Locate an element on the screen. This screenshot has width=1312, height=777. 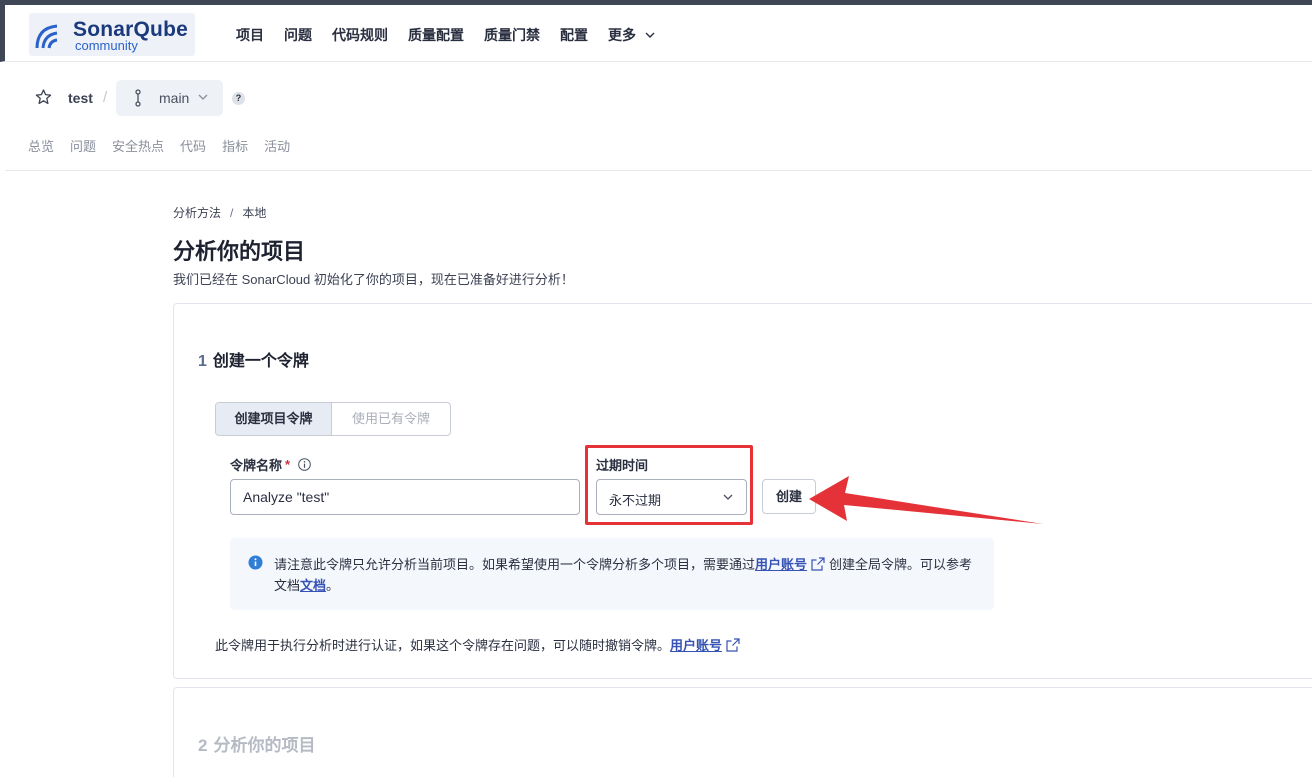
branch-icon is located at coordinates (138, 98).